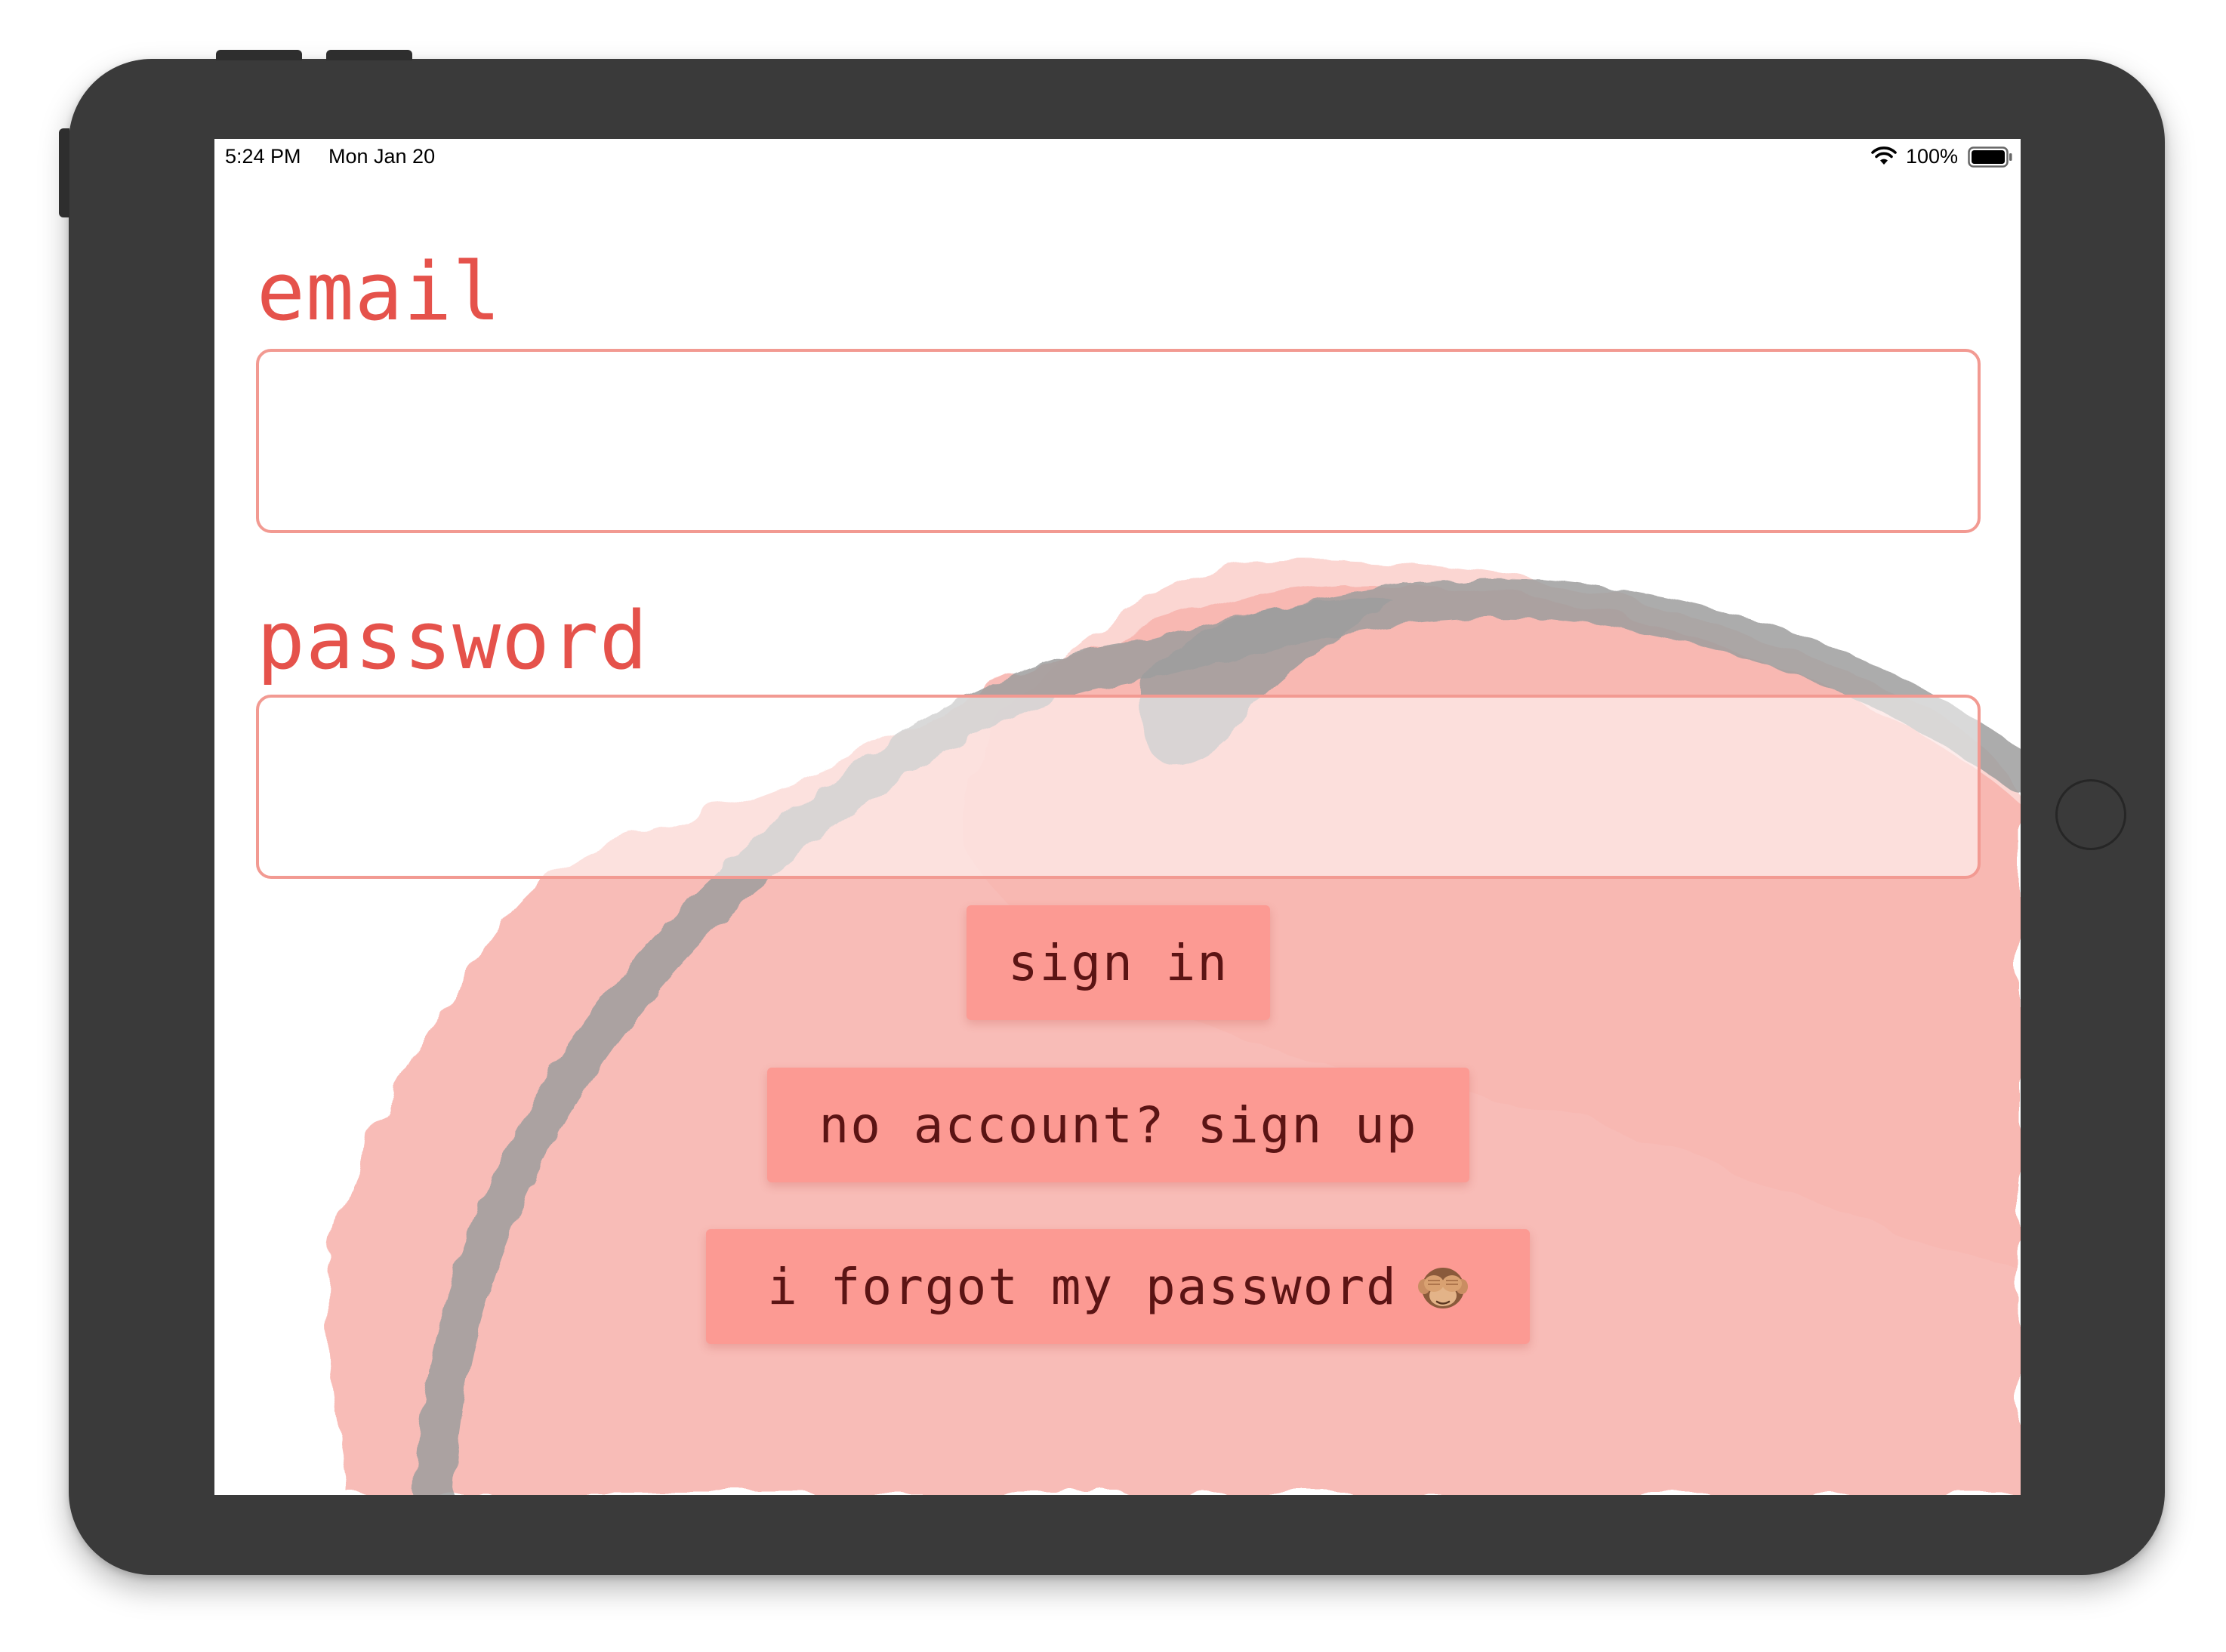  Describe the element at coordinates (453, 641) in the screenshot. I see `password-label: password` at that location.